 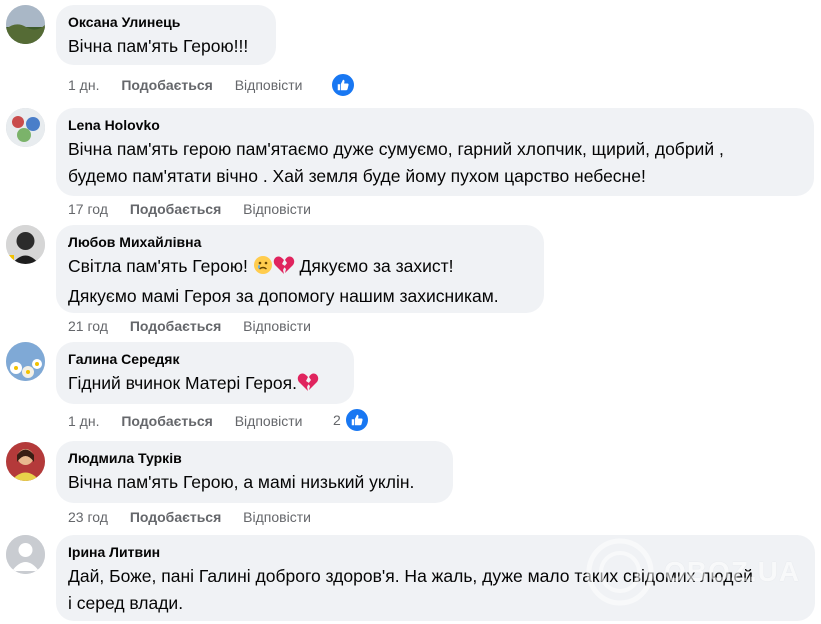 I want to click on comment-time: 23 год, so click(x=88, y=517).